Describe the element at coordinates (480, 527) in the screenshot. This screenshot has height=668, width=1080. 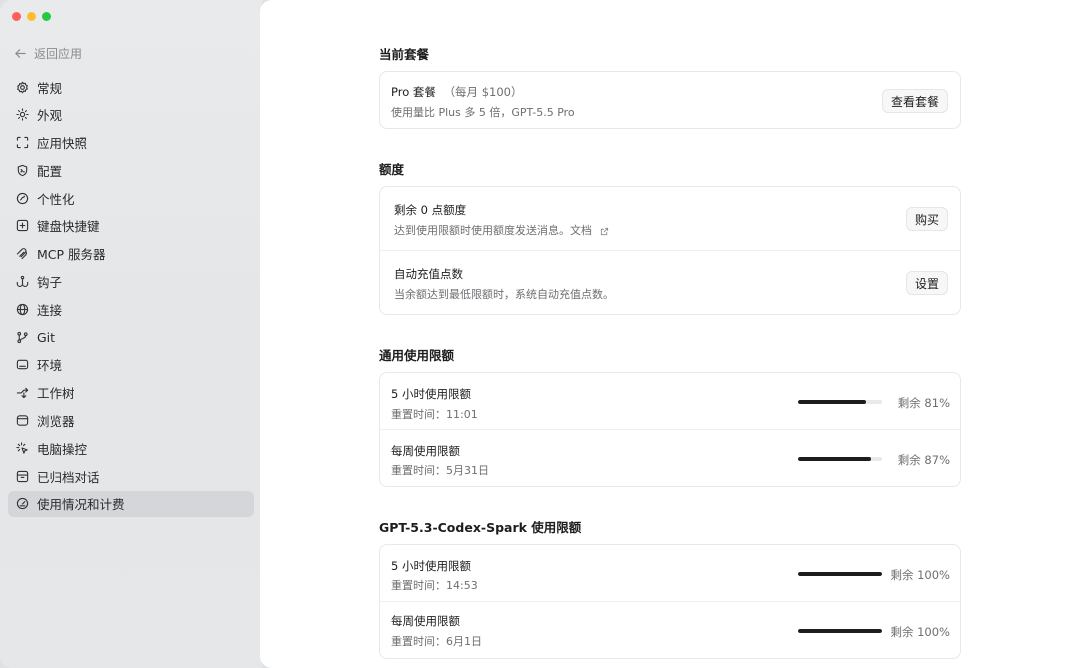
I see `spark-limits-section-title: GPT-5.3-Codex-Spark 使用限额` at that location.